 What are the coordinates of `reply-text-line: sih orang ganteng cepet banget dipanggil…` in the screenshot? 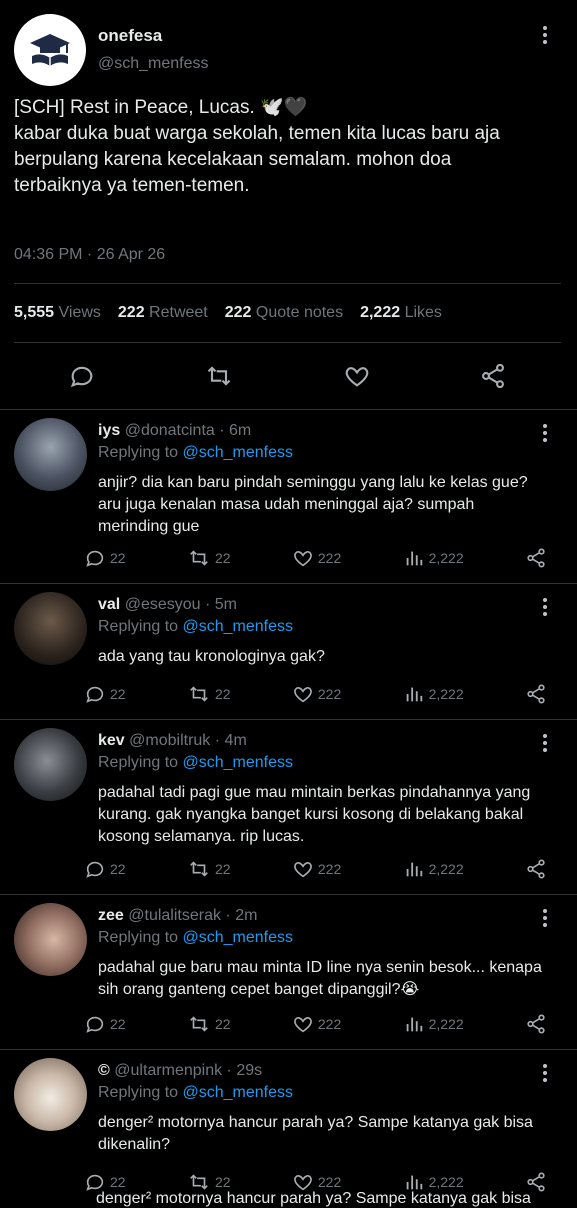 It's located at (259, 989).